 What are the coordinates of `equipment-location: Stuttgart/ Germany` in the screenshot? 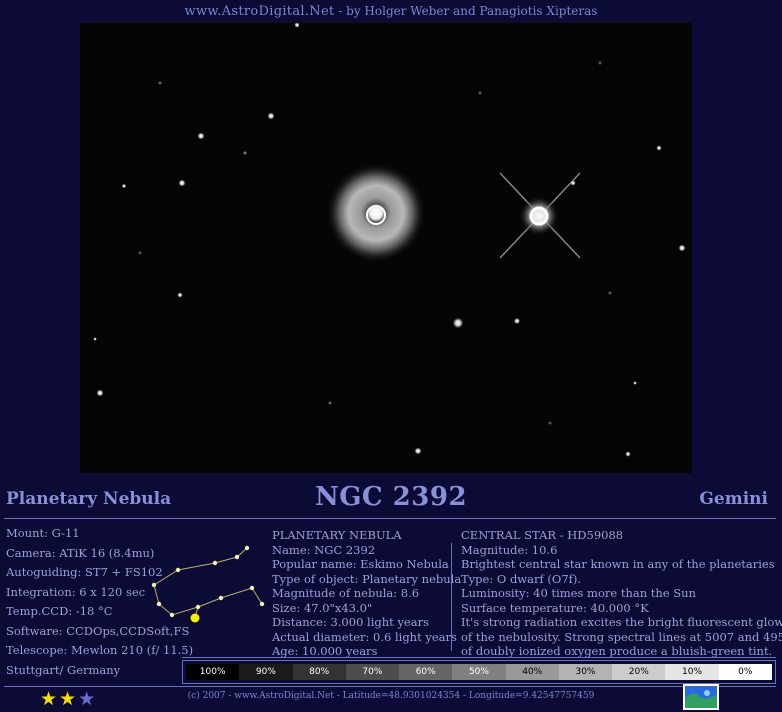 It's located at (63, 669).